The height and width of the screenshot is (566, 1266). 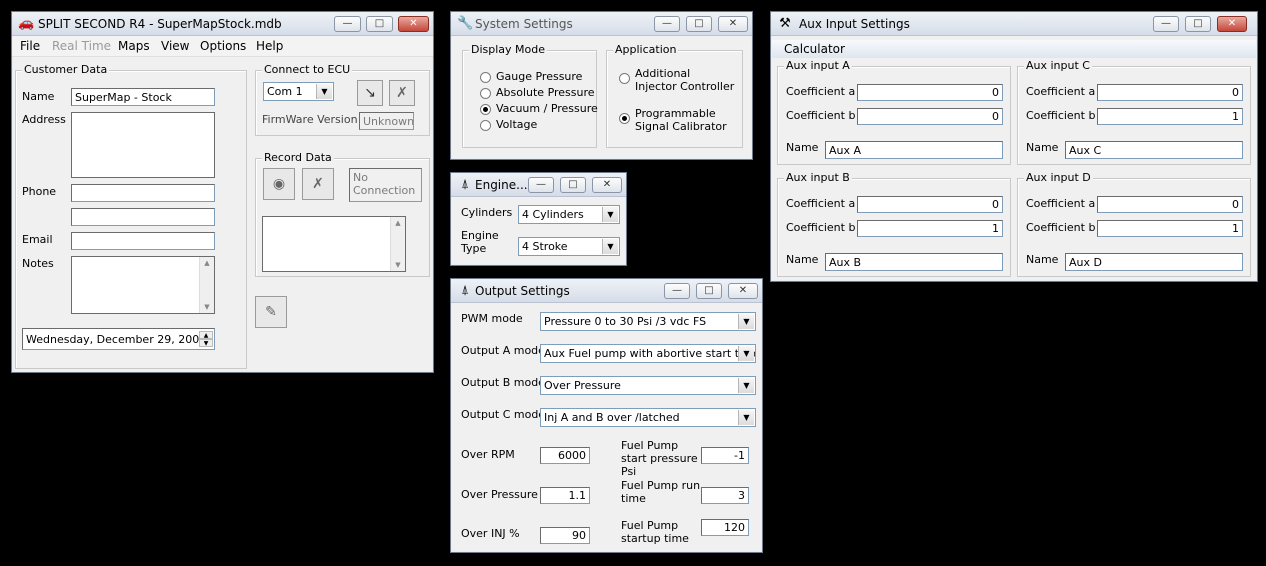 What do you see at coordinates (379, 24) in the screenshot?
I see `maximize-button: □` at bounding box center [379, 24].